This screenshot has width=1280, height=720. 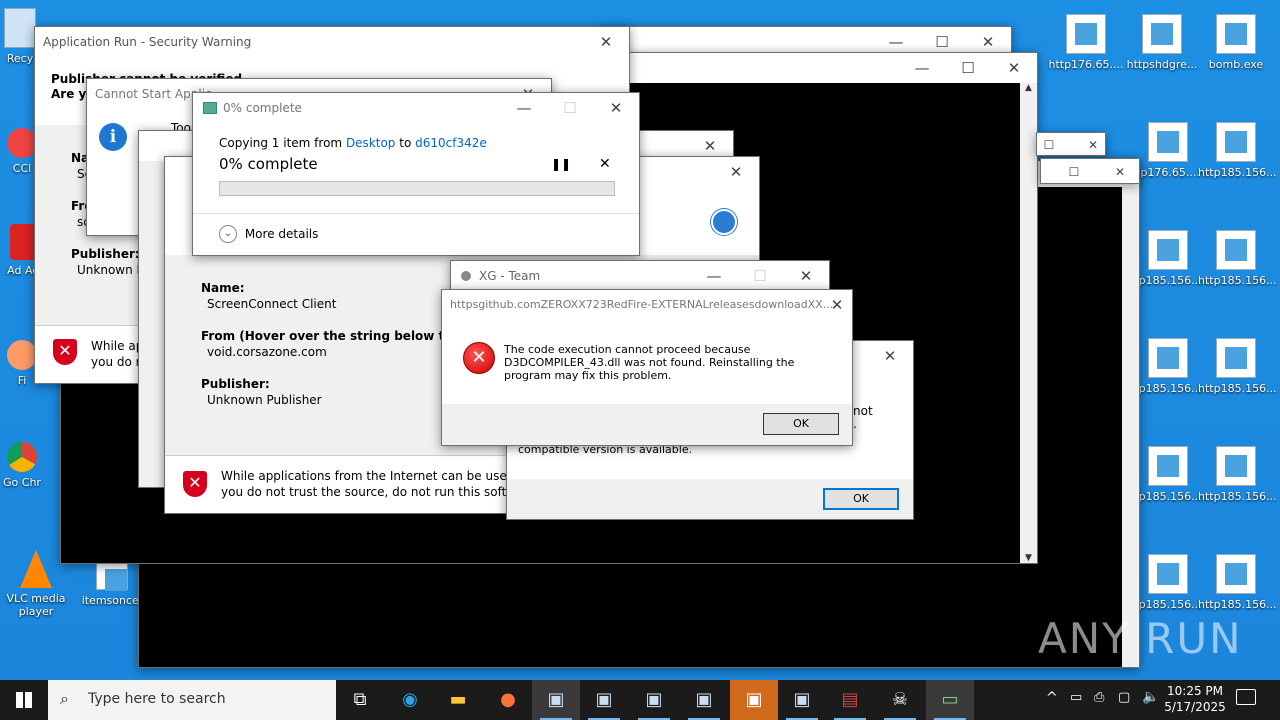 What do you see at coordinates (117, 346) in the screenshot?
I see `footer-warning-text: While ap` at bounding box center [117, 346].